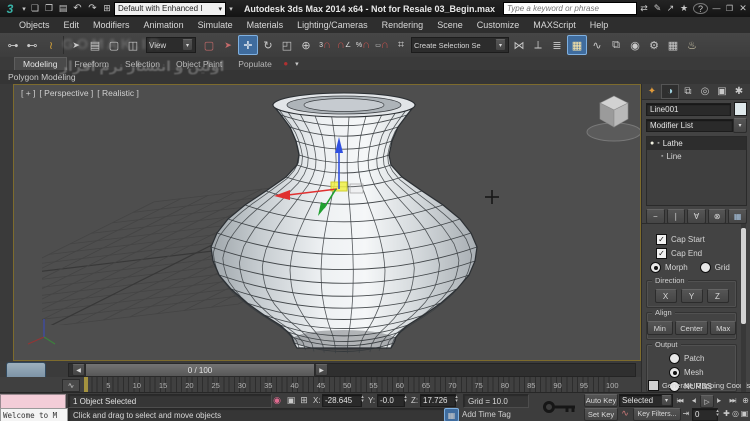 The width and height of the screenshot is (750, 421). I want to click on object-name-field: Line001, so click(688, 109).